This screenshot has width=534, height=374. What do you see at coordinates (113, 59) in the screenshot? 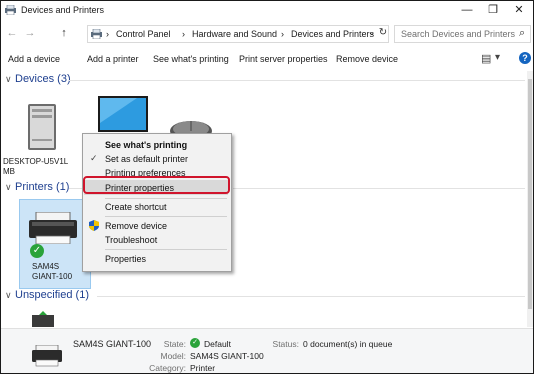
I see `add-printer-button: Add a printer` at bounding box center [113, 59].